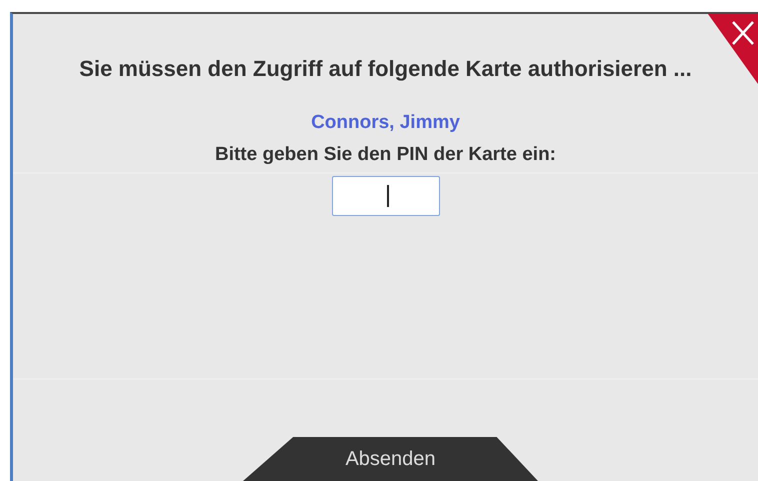 This screenshot has height=481, width=758. Describe the element at coordinates (385, 123) in the screenshot. I see `card-holder-name: Connors, Jimmy` at that location.